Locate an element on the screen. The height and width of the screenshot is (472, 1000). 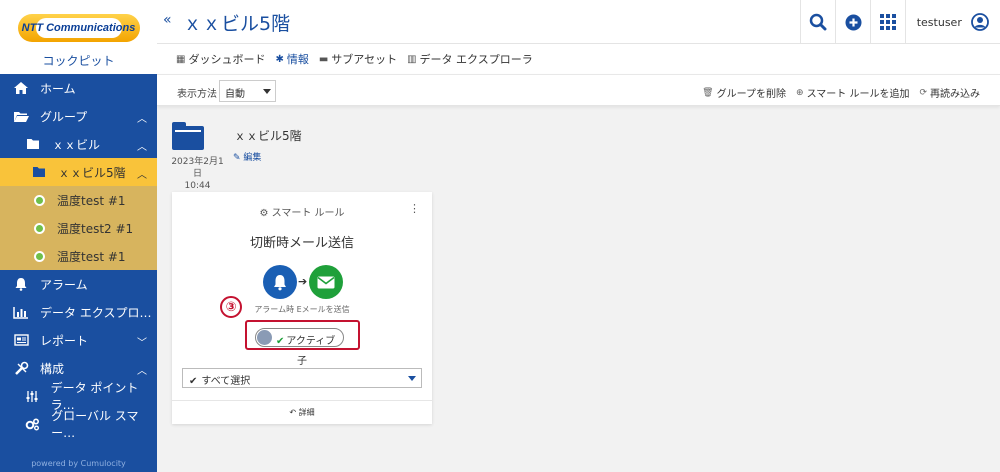
sidebar-item-groups: グループ ︿ is located at coordinates (78, 116).